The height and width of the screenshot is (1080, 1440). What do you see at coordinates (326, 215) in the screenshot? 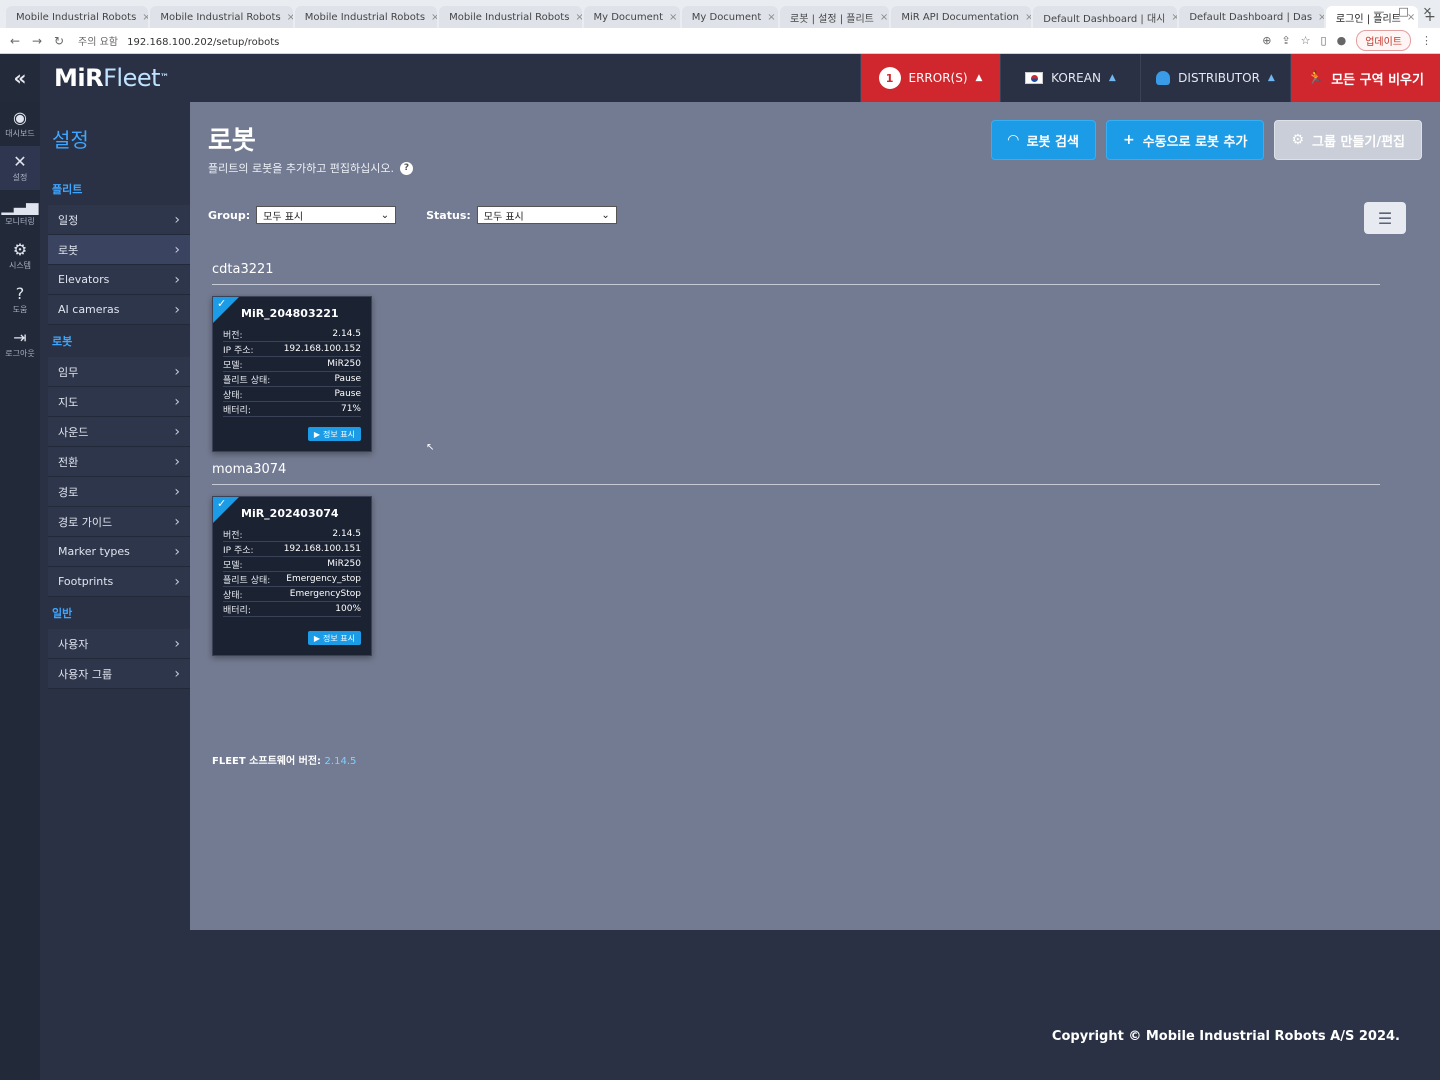
I see `group-select: 모두 표시 ⌄` at bounding box center [326, 215].